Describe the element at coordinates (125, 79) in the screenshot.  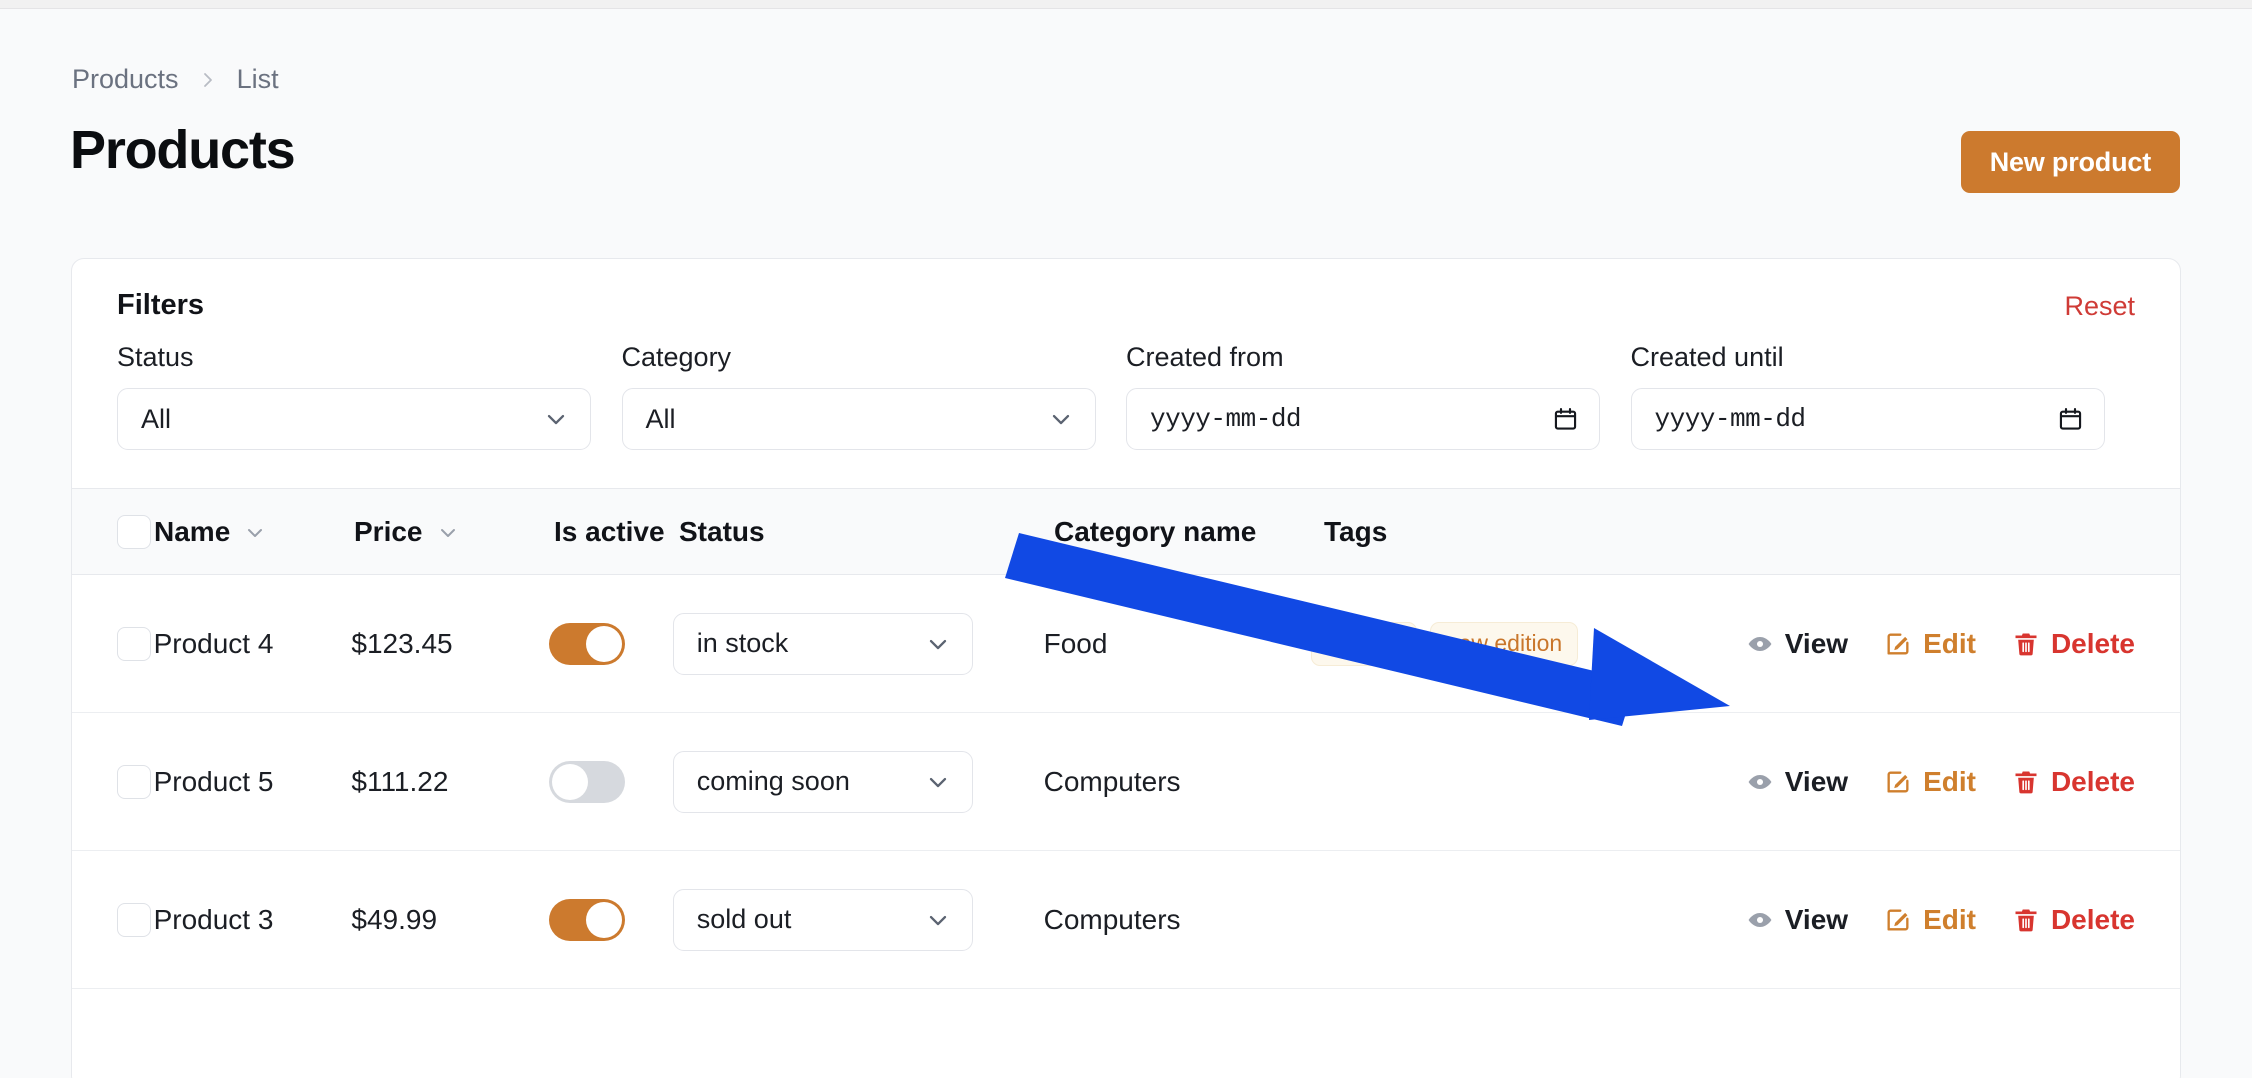
I see `breadcrumb-item-products: Products` at that location.